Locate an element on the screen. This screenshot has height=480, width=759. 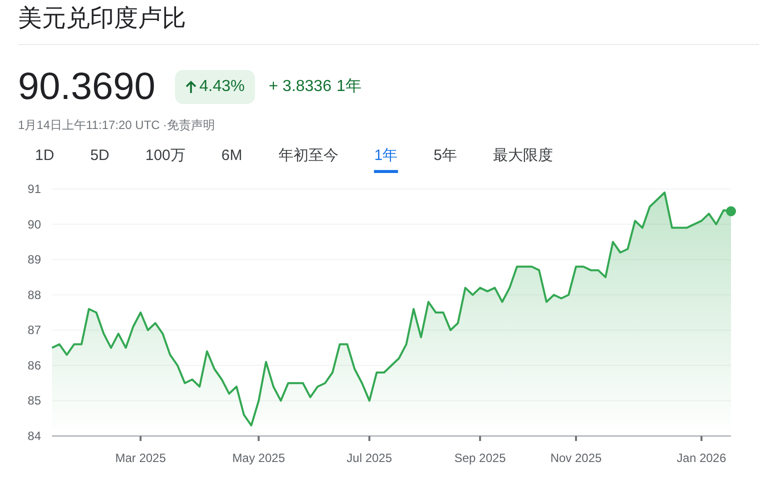
range-tab: 6M is located at coordinates (231, 159).